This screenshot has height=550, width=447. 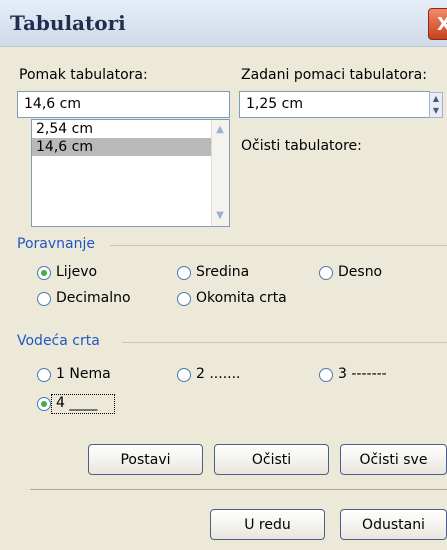 I want to click on list-item: 2,54 cm, so click(x=130, y=129).